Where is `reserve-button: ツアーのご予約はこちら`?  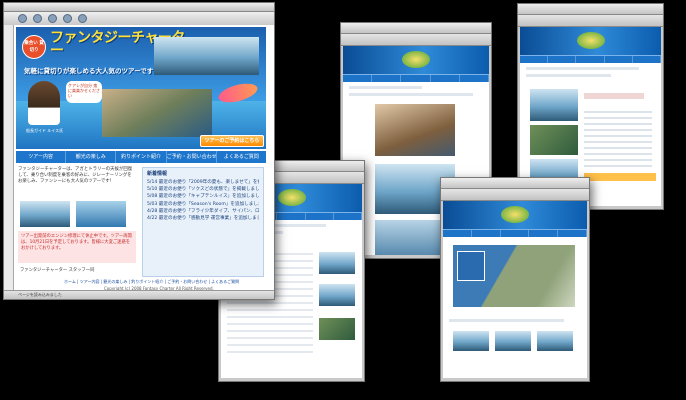 reserve-button: ツアーのご予約はこちら is located at coordinates (232, 141).